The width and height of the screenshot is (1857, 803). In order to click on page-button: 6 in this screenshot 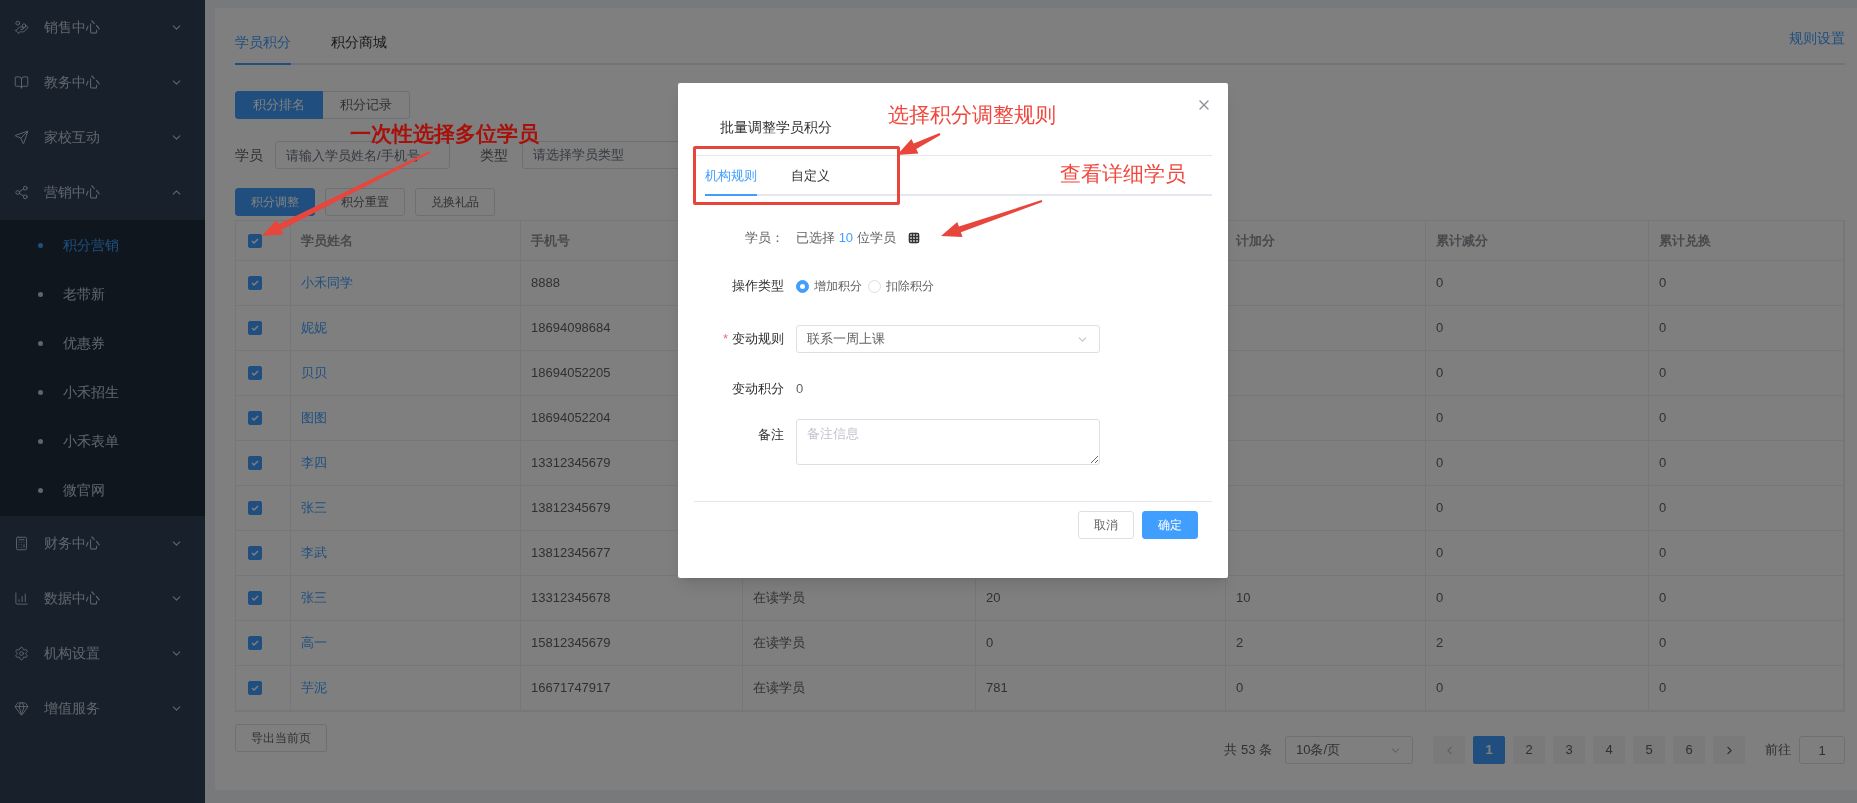, I will do `click(1689, 750)`.